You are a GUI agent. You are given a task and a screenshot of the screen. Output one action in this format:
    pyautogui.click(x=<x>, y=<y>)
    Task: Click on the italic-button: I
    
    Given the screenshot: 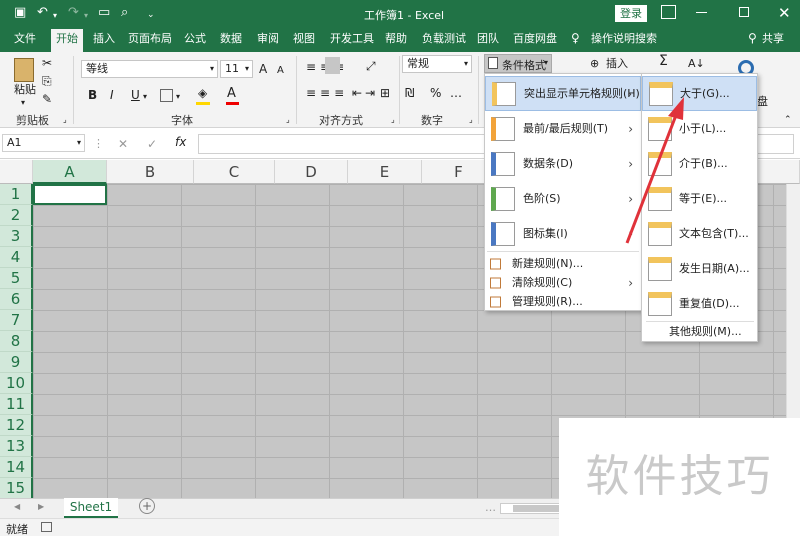 What is the action you would take?
    pyautogui.click(x=112, y=95)
    